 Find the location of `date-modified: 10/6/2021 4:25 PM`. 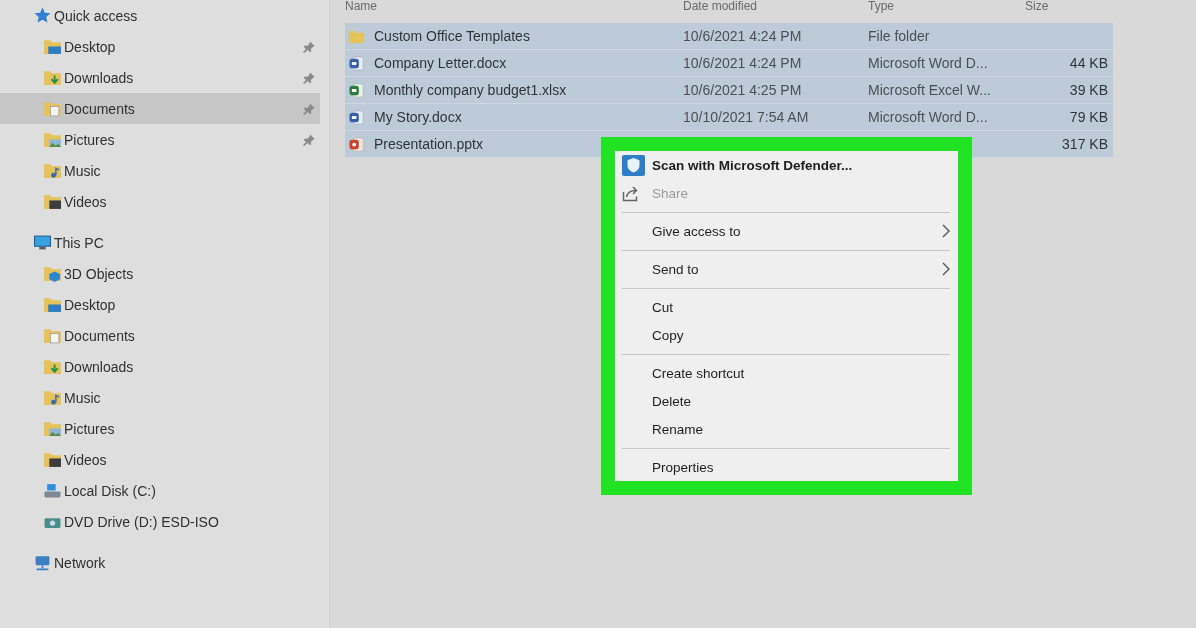

date-modified: 10/6/2021 4:25 PM is located at coordinates (742, 90).